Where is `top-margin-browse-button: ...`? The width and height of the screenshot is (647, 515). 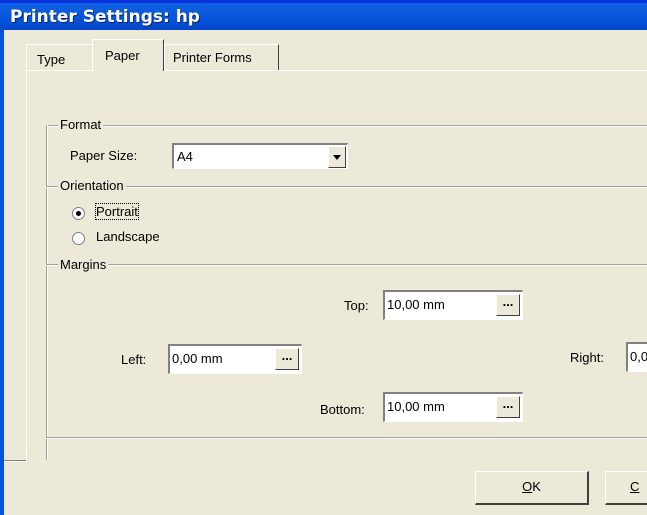 top-margin-browse-button: ... is located at coordinates (508, 305).